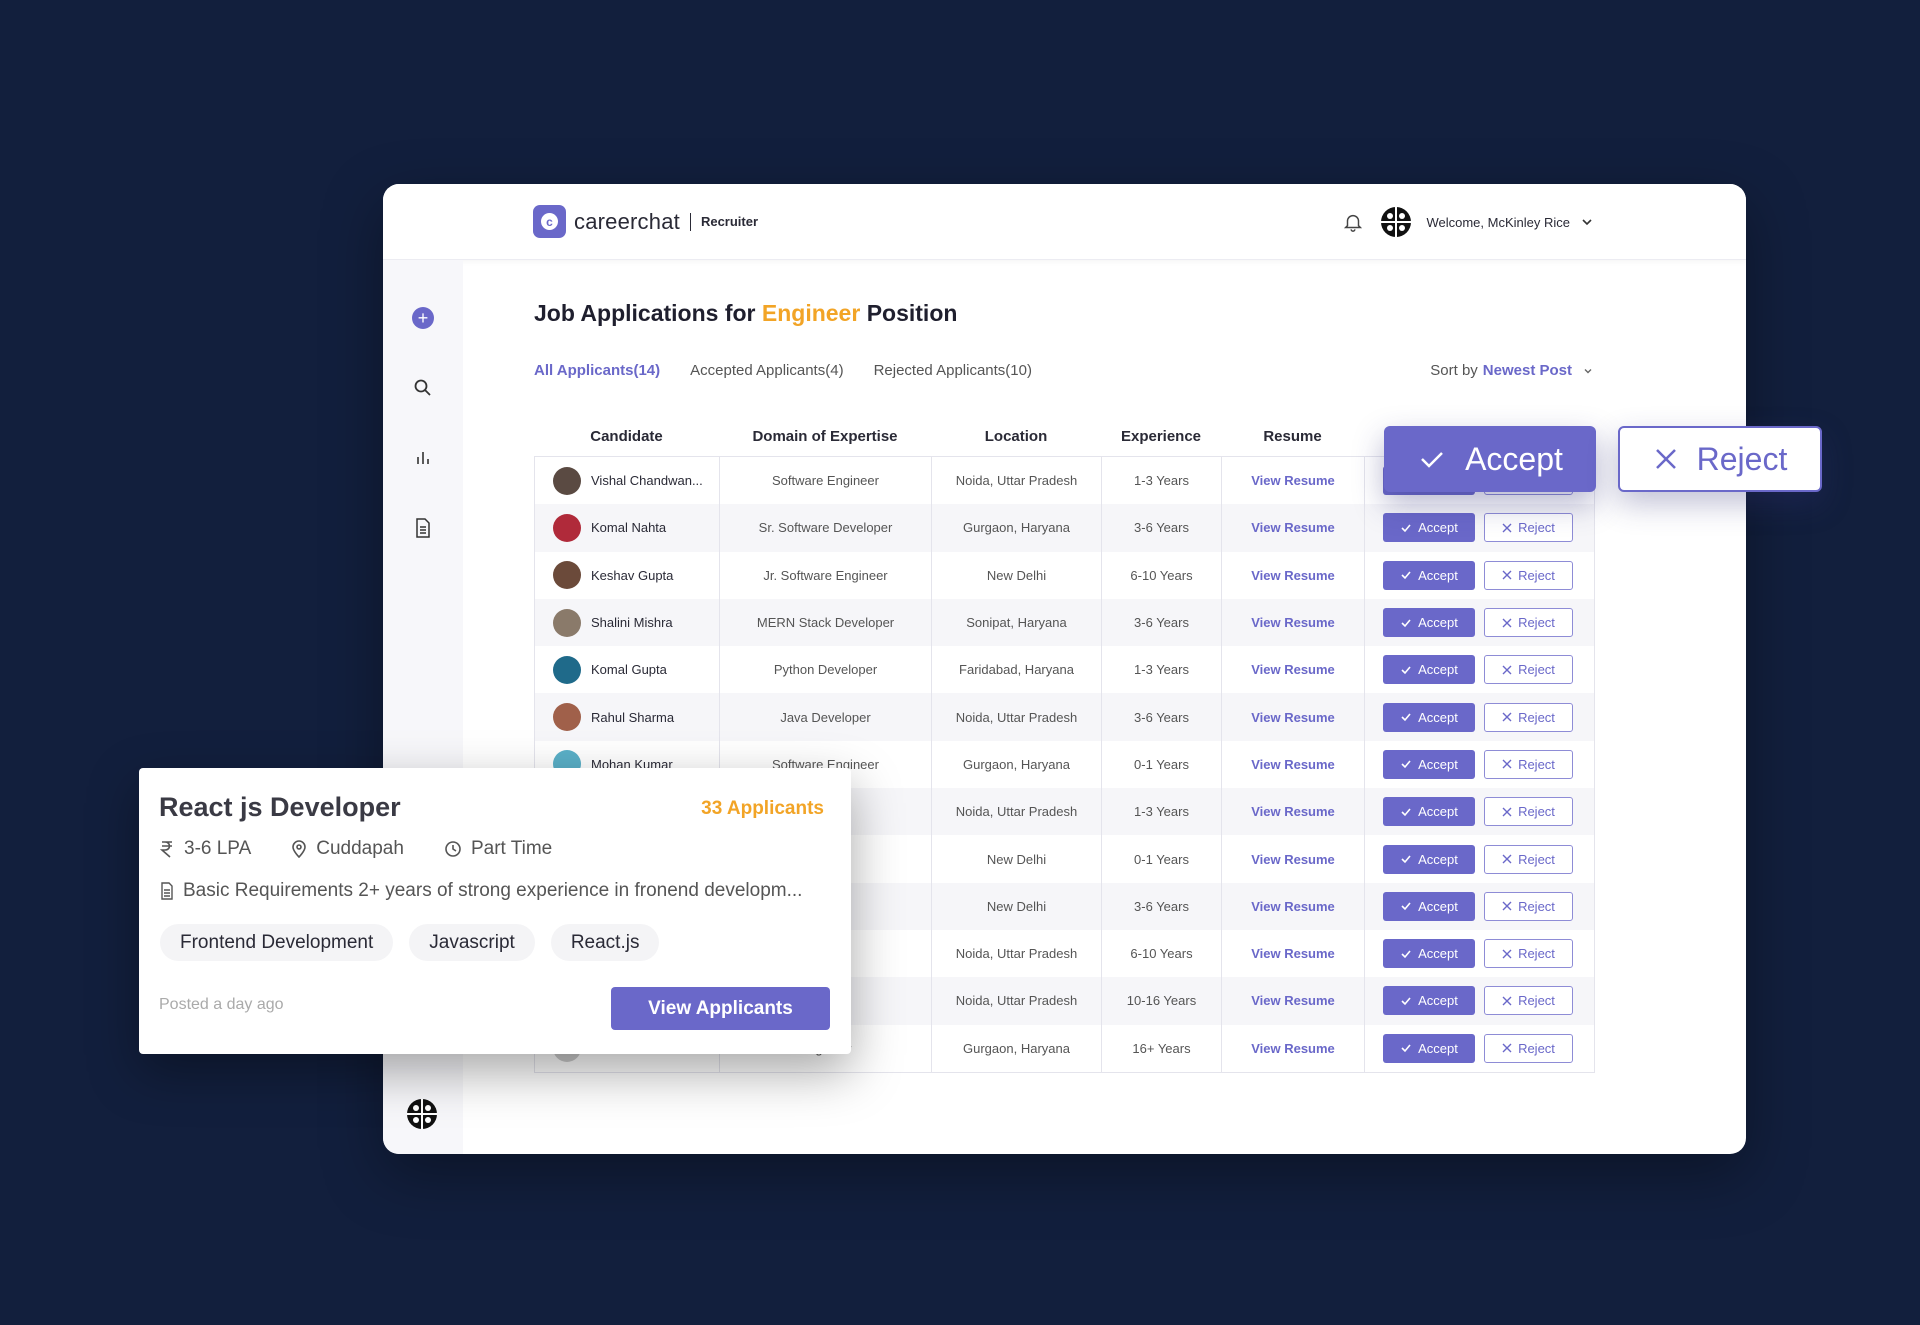  What do you see at coordinates (632, 622) in the screenshot?
I see `candidate-name: Shalini Mishra` at bounding box center [632, 622].